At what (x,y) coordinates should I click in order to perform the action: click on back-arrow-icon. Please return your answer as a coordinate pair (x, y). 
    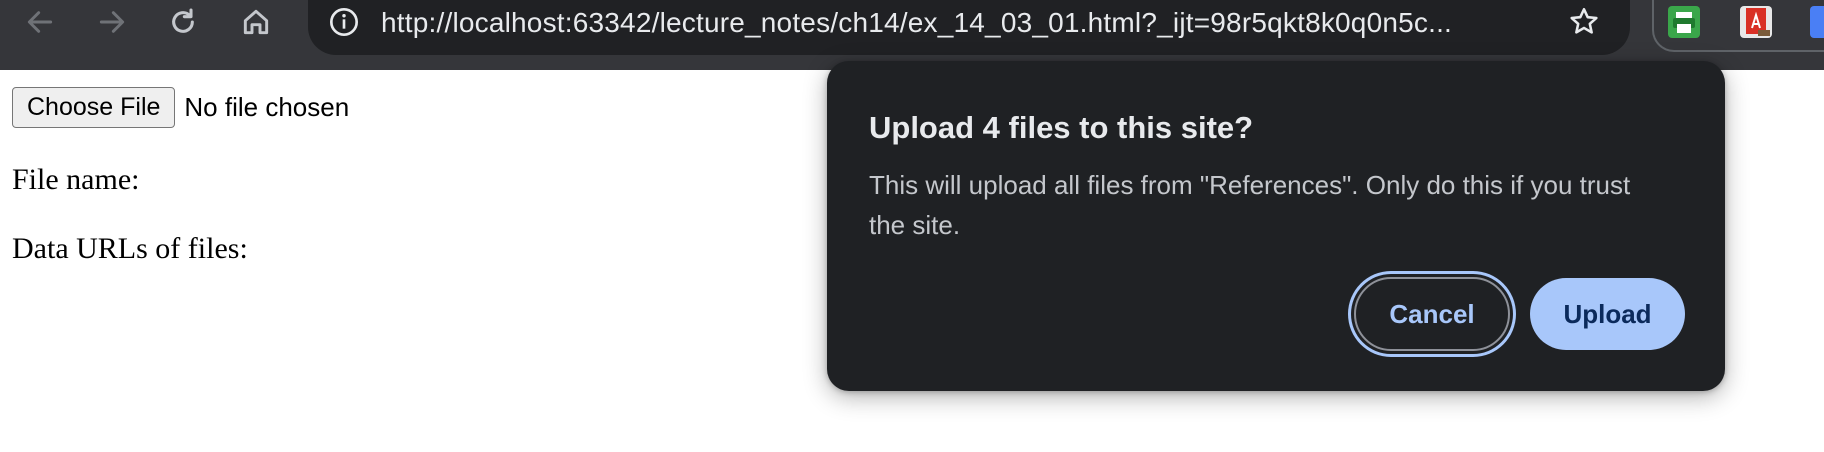
    Looking at the image, I should click on (40, 22).